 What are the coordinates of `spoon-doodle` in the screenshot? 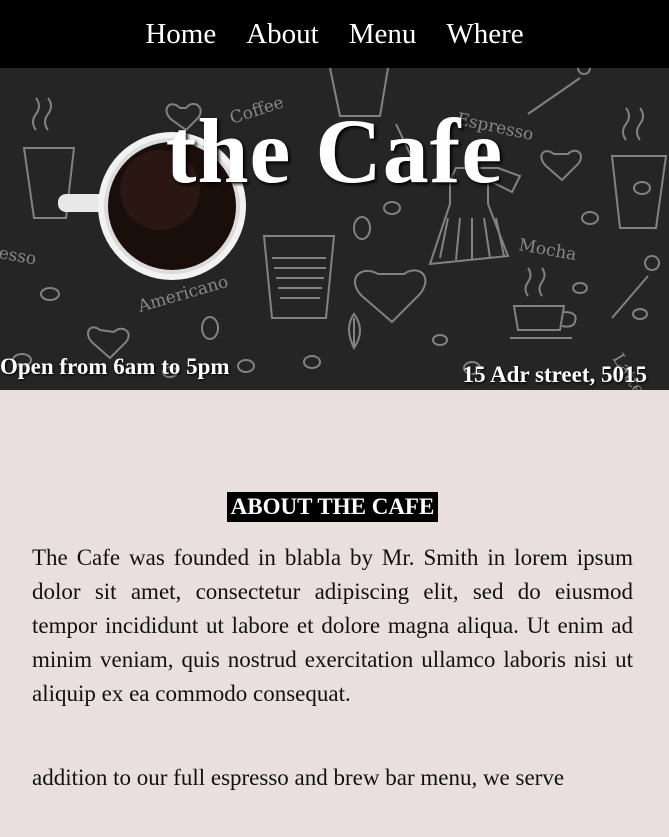 It's located at (636, 287).